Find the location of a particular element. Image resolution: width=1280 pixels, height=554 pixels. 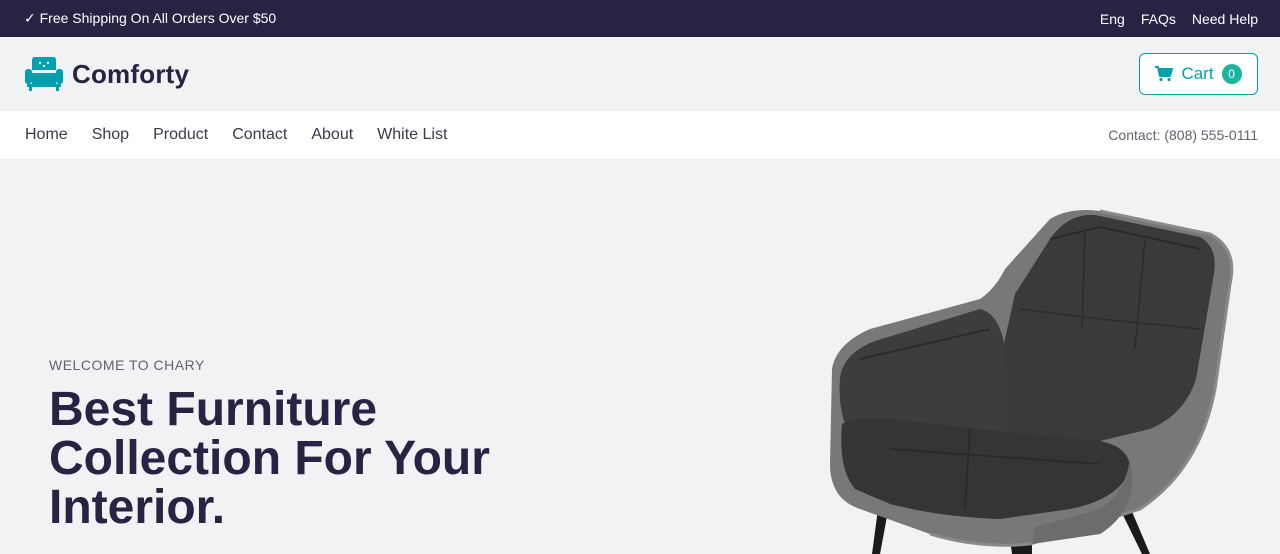

hero-headline-line-1: Best Furniture is located at coordinates (213, 409).